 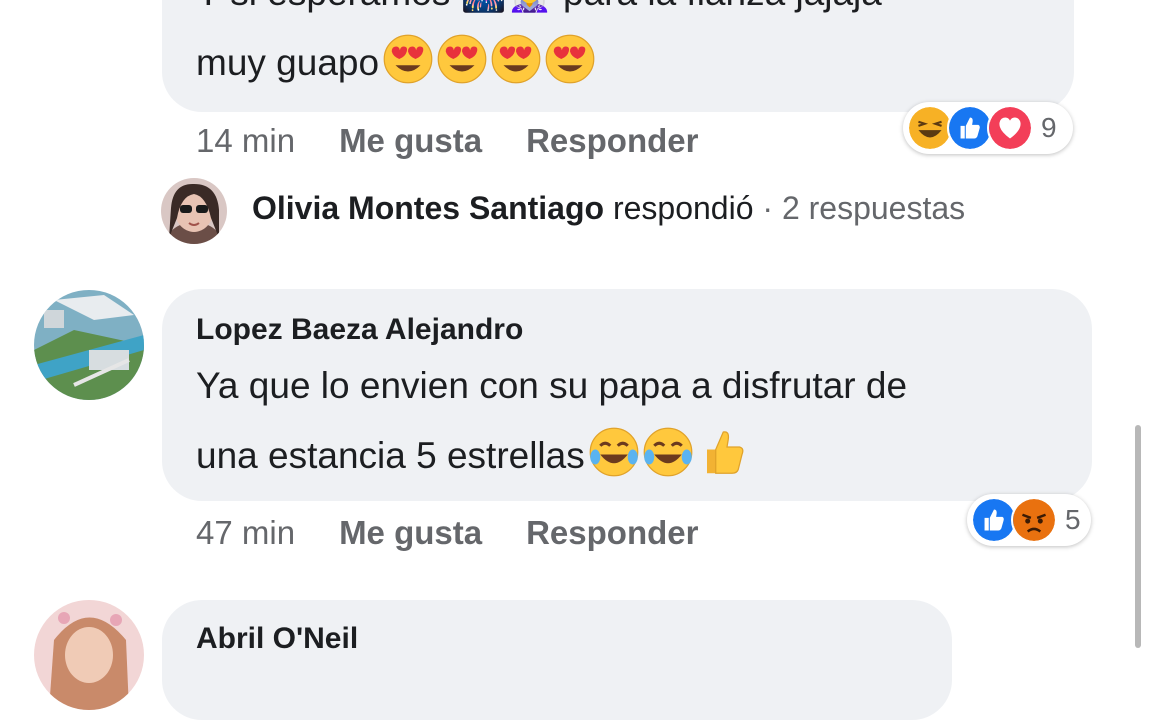 What do you see at coordinates (1010, 128) in the screenshot?
I see `love-reaction-icon` at bounding box center [1010, 128].